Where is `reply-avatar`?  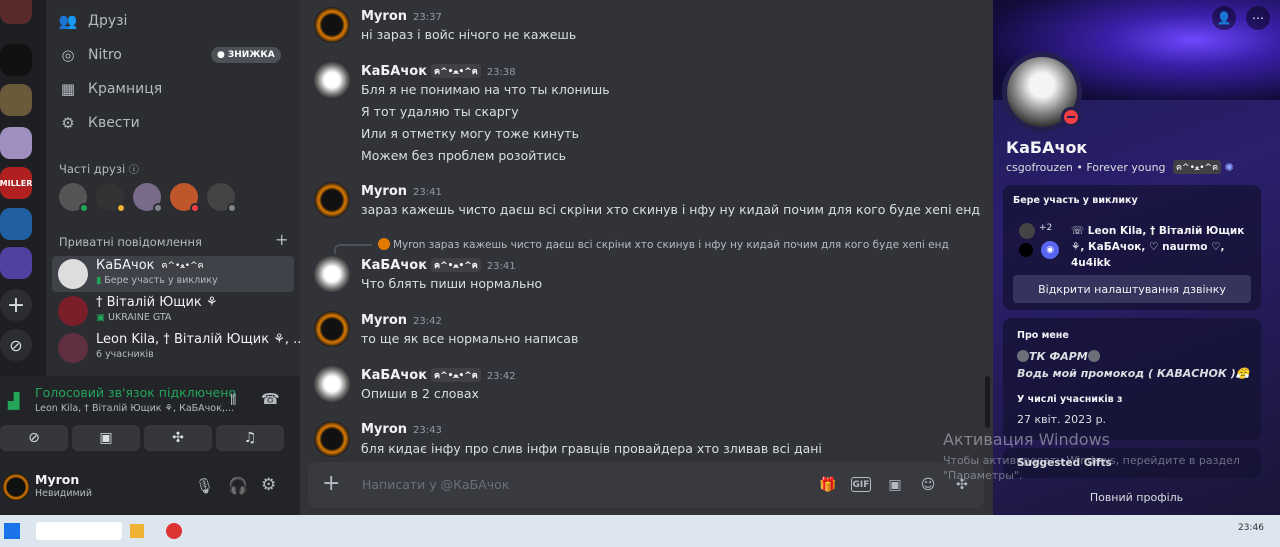 reply-avatar is located at coordinates (384, 244).